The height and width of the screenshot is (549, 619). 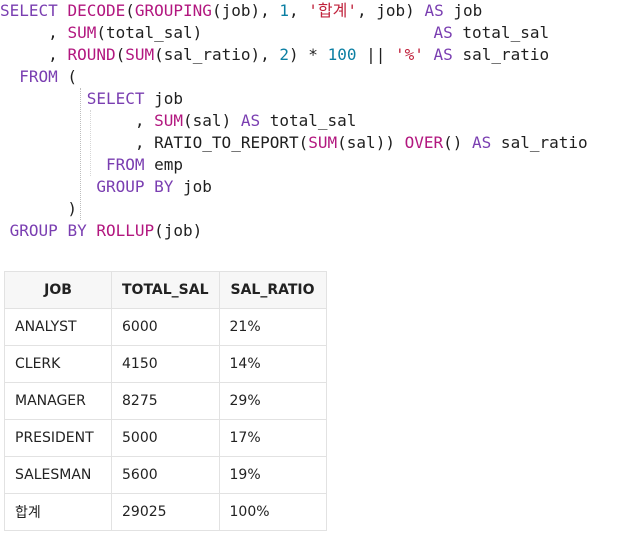 I want to click on column-header-total-sal: TOTAL_SAL, so click(x=165, y=290).